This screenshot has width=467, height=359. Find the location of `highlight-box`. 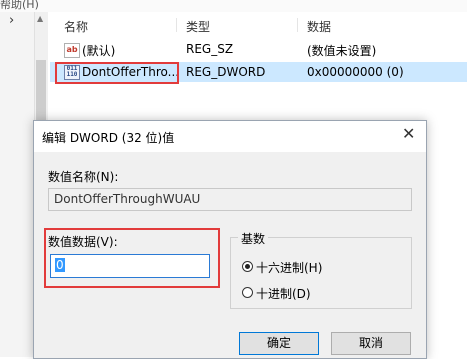

highlight-box is located at coordinates (117, 73).